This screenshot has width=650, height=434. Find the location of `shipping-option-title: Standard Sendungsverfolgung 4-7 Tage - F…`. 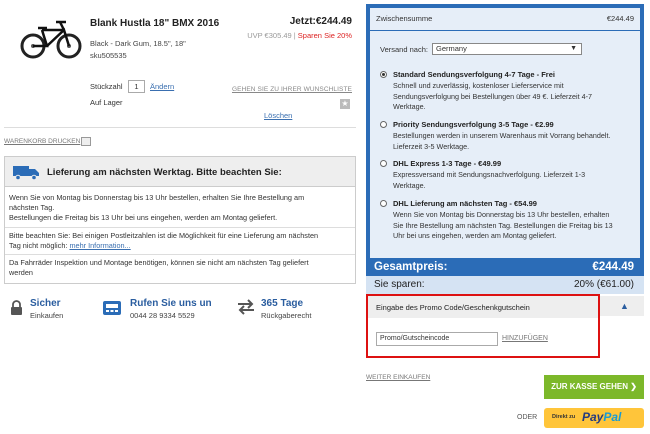

shipping-option-title: Standard Sendungsverfolgung 4-7 Tage - F… is located at coordinates (474, 74).